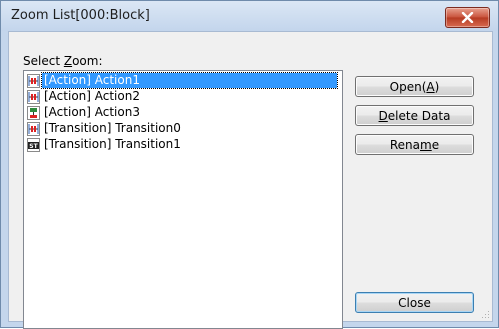 This screenshot has width=499, height=329. Describe the element at coordinates (92, 80) in the screenshot. I see `list-item-label: [Action] Action1` at that location.